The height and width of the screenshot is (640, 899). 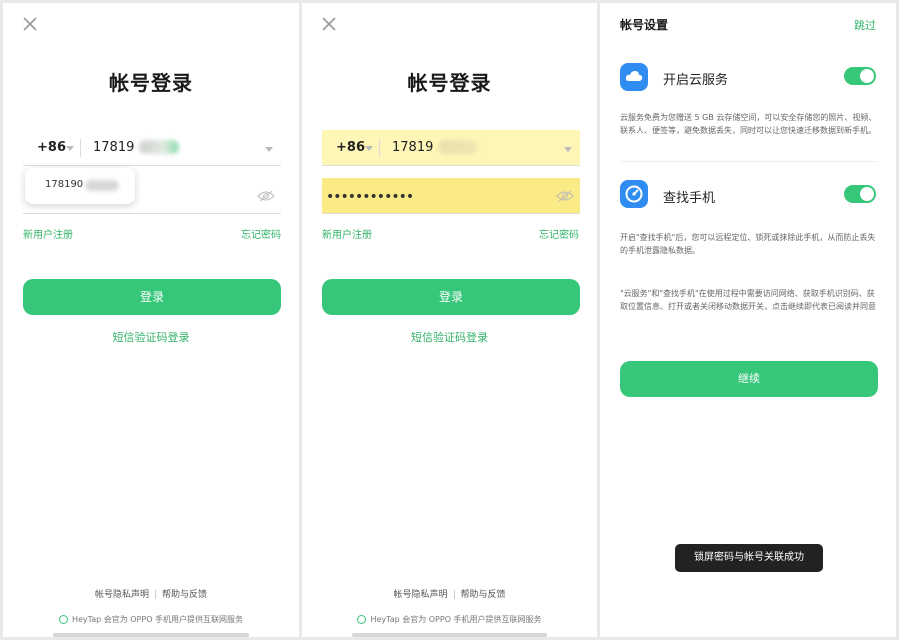 I want to click on account-suggestion: 178190, so click(x=80, y=186).